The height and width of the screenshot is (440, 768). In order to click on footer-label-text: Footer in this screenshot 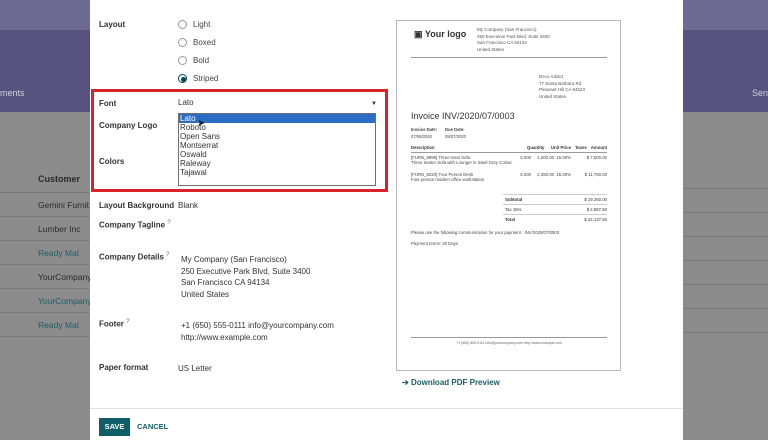, I will do `click(111, 324)`.